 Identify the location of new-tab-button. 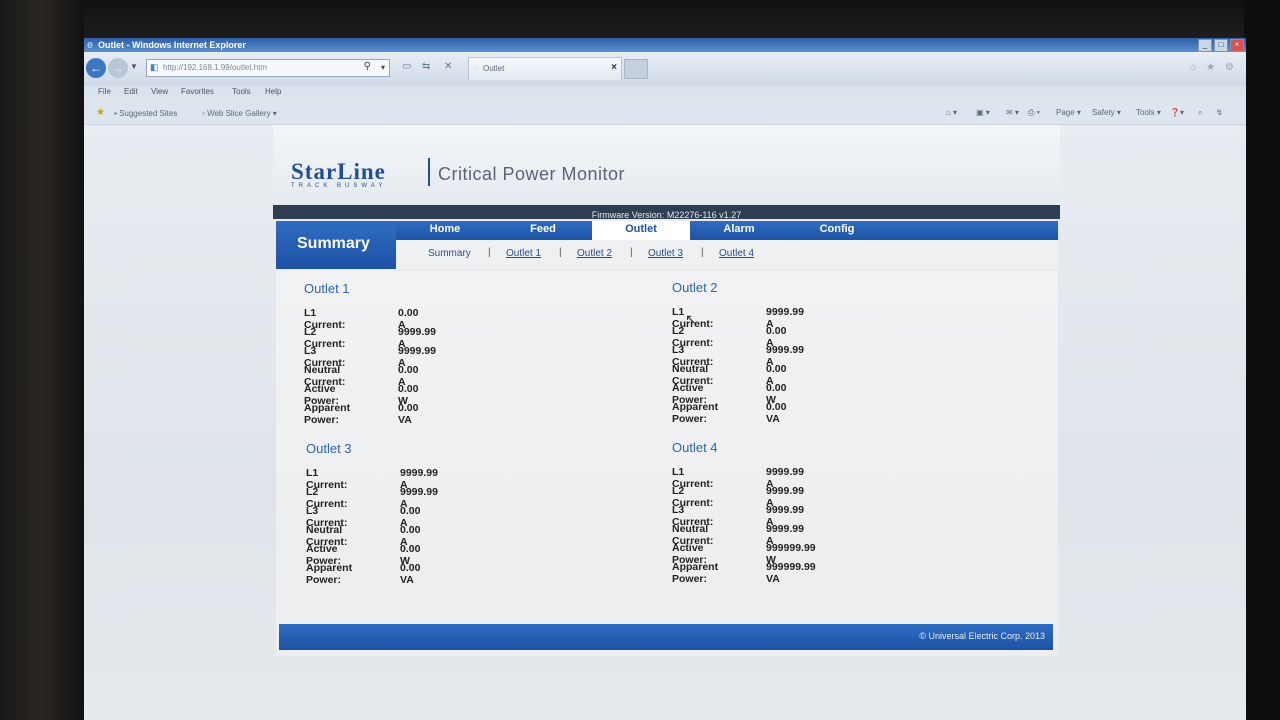
(636, 69).